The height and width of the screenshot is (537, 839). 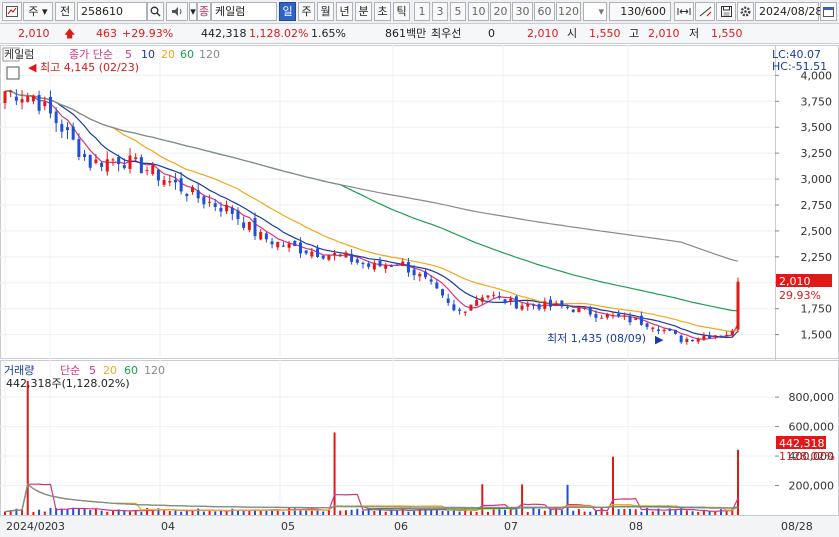 I want to click on price-change-pct: +29.93%, so click(x=148, y=33).